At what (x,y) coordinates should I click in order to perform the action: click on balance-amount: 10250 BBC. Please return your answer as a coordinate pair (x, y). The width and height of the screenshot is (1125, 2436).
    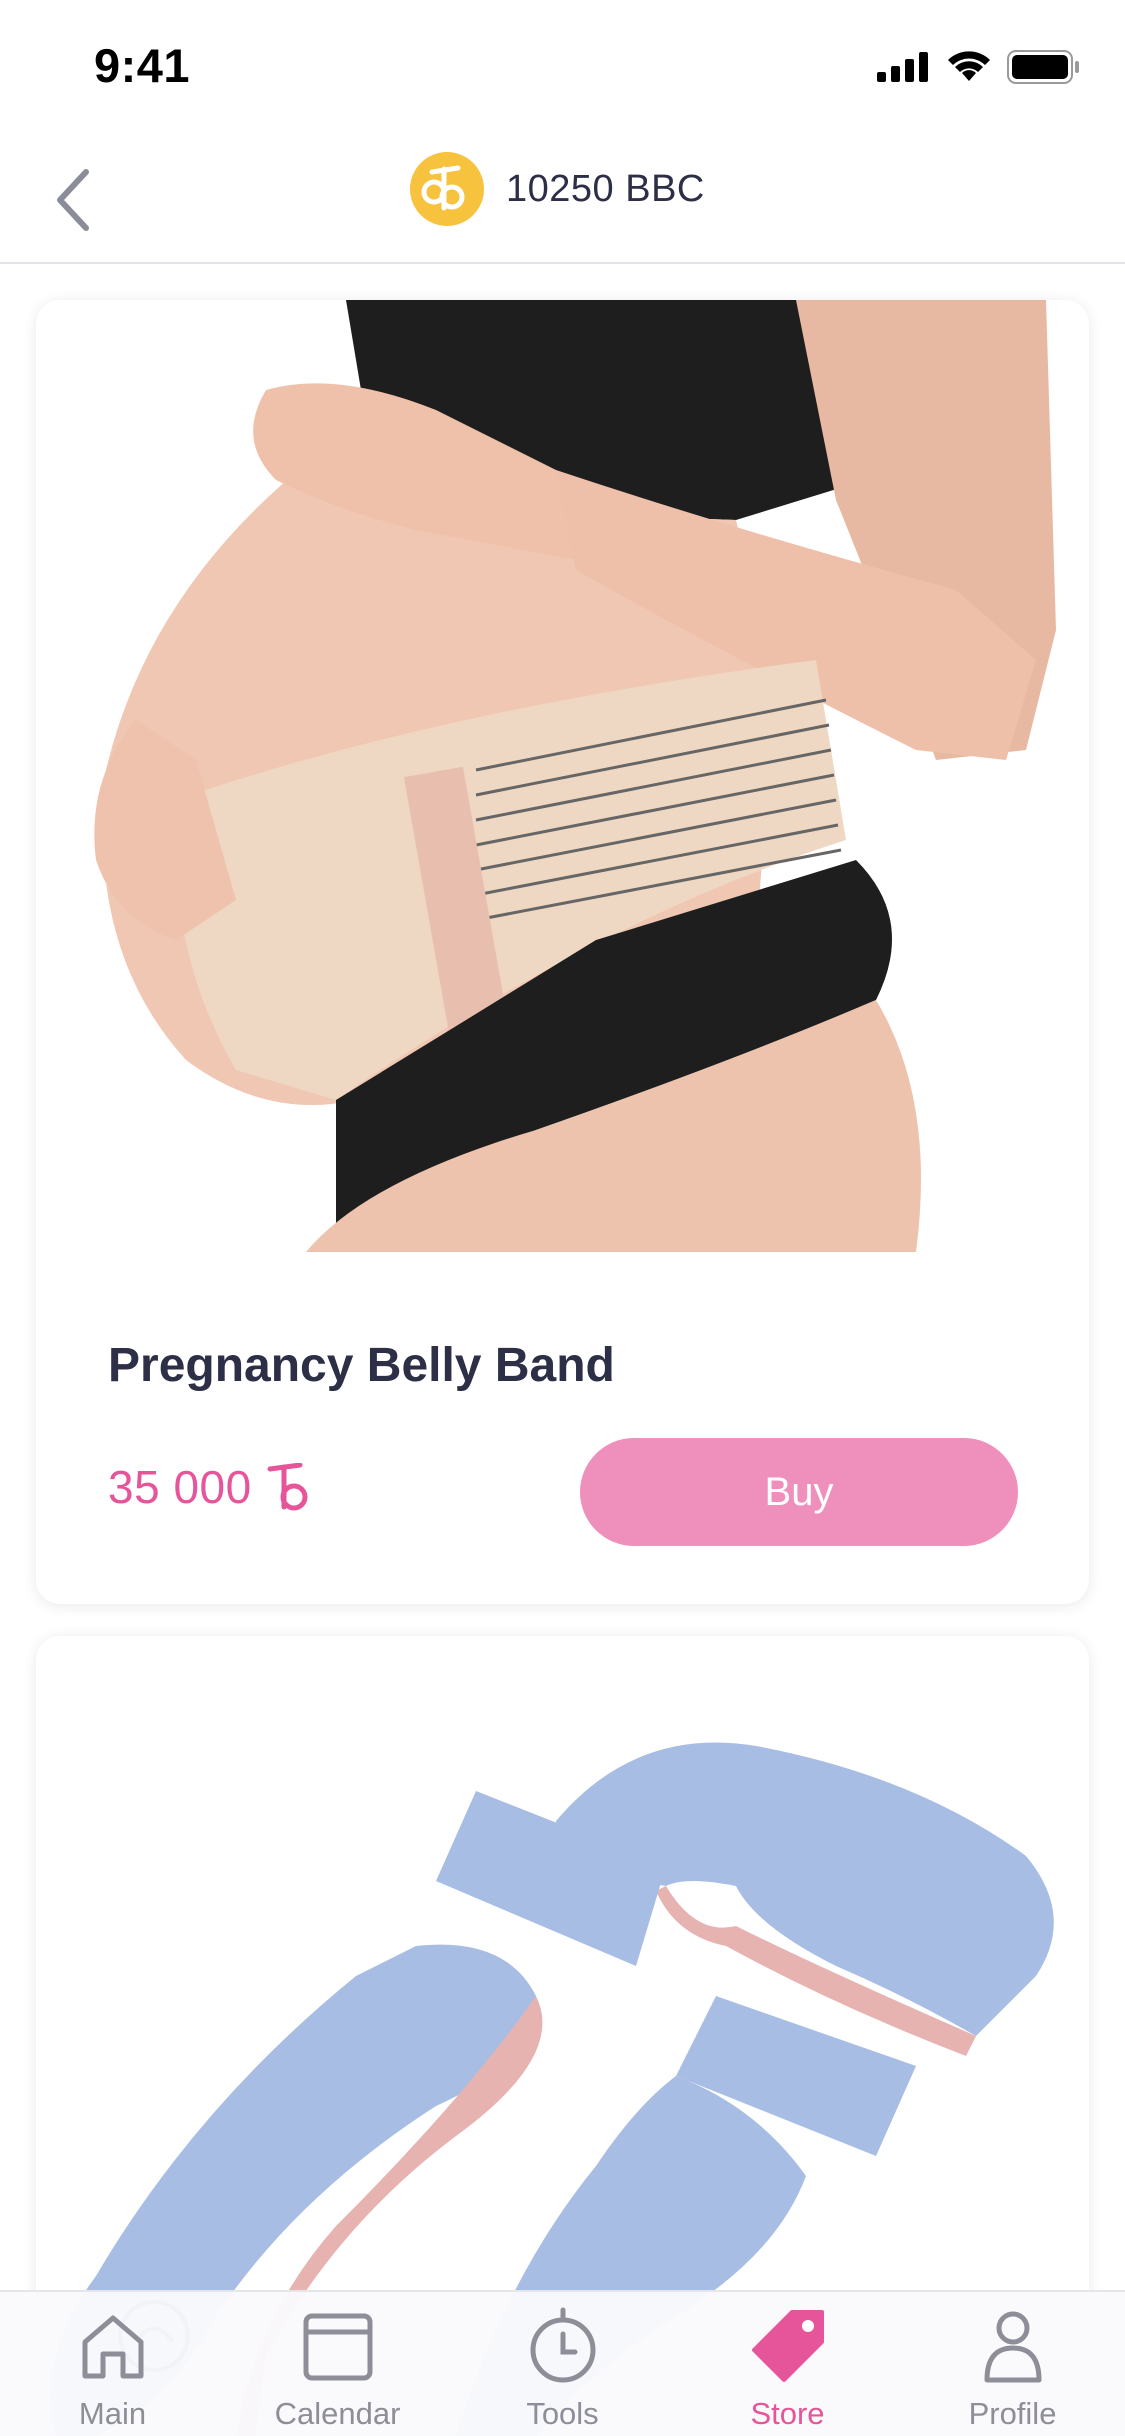
    Looking at the image, I should click on (605, 188).